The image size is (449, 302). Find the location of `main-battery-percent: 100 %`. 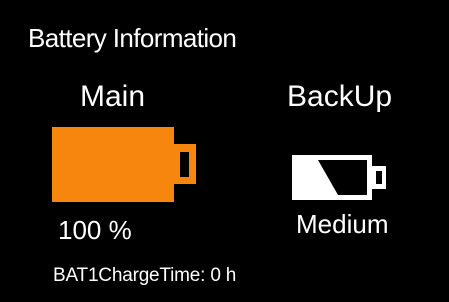

main-battery-percent: 100 % is located at coordinates (95, 230).